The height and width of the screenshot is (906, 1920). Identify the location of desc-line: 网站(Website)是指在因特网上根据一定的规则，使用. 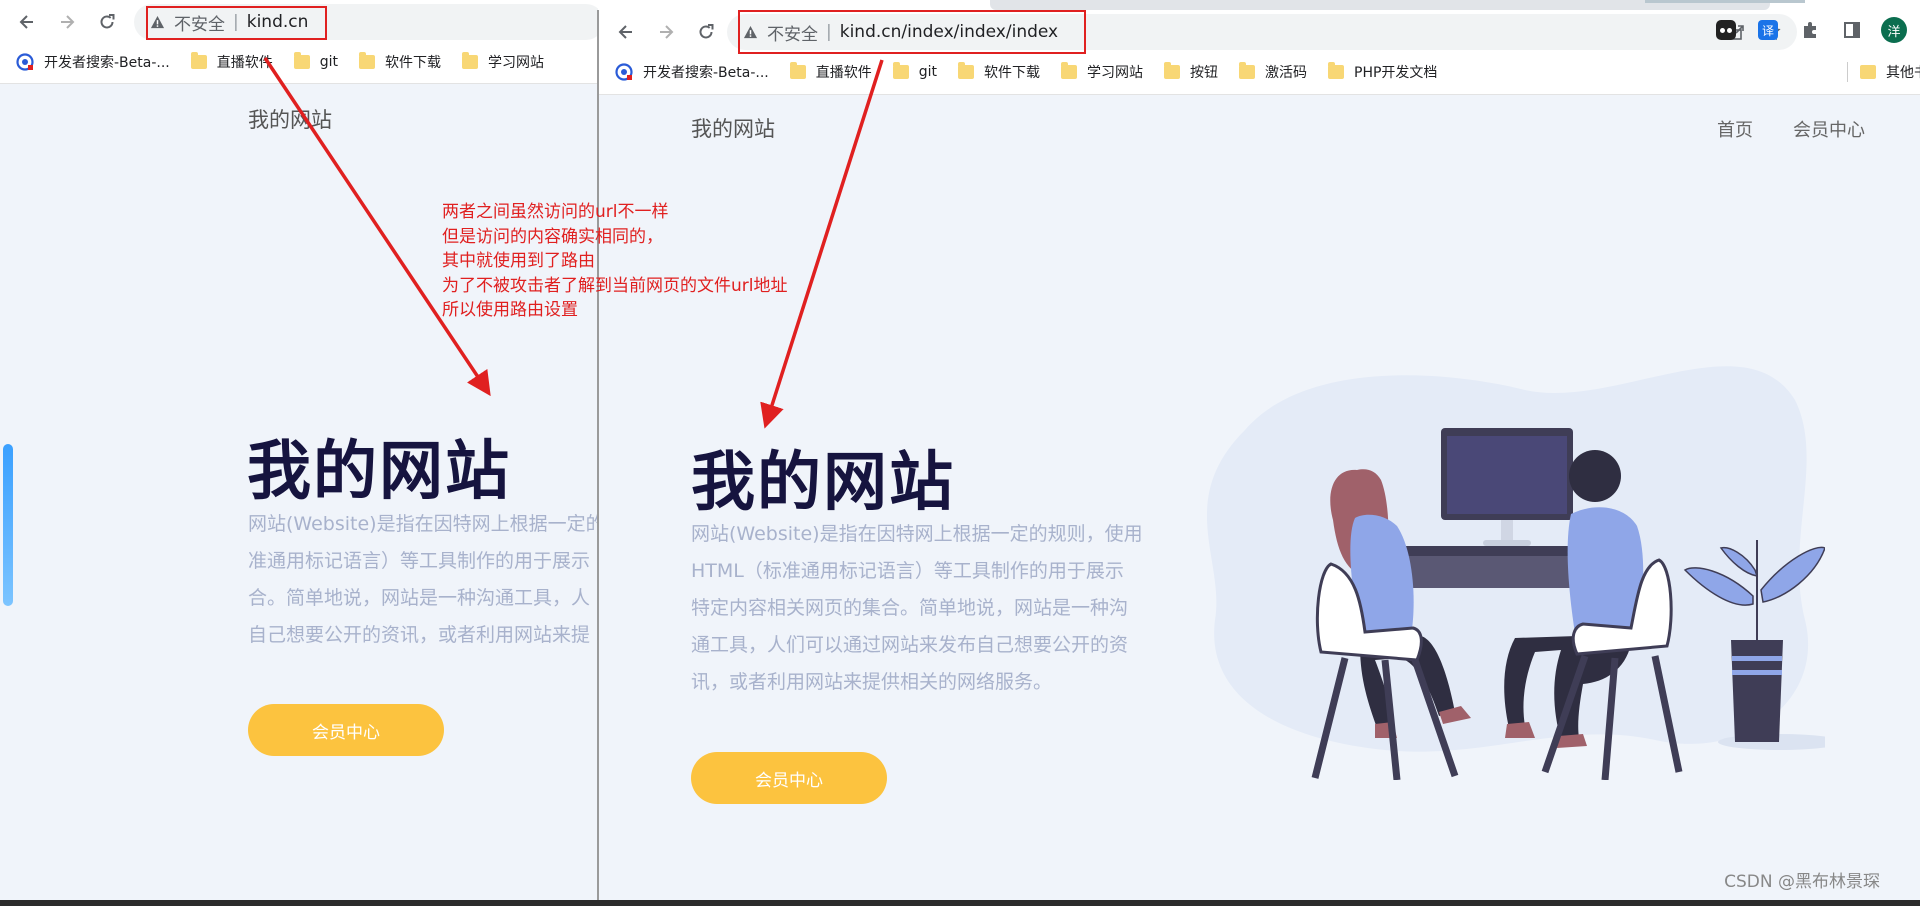
(917, 534).